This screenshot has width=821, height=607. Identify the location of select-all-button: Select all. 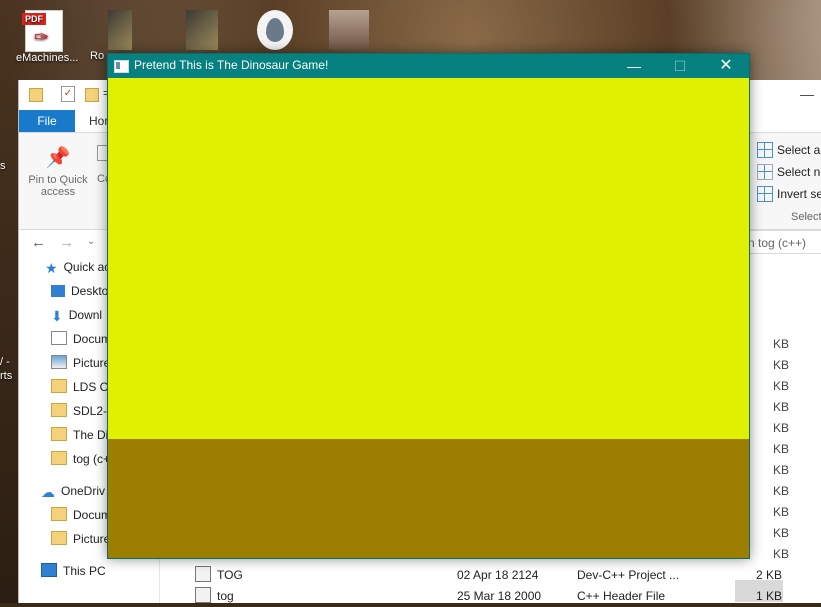
(788, 152).